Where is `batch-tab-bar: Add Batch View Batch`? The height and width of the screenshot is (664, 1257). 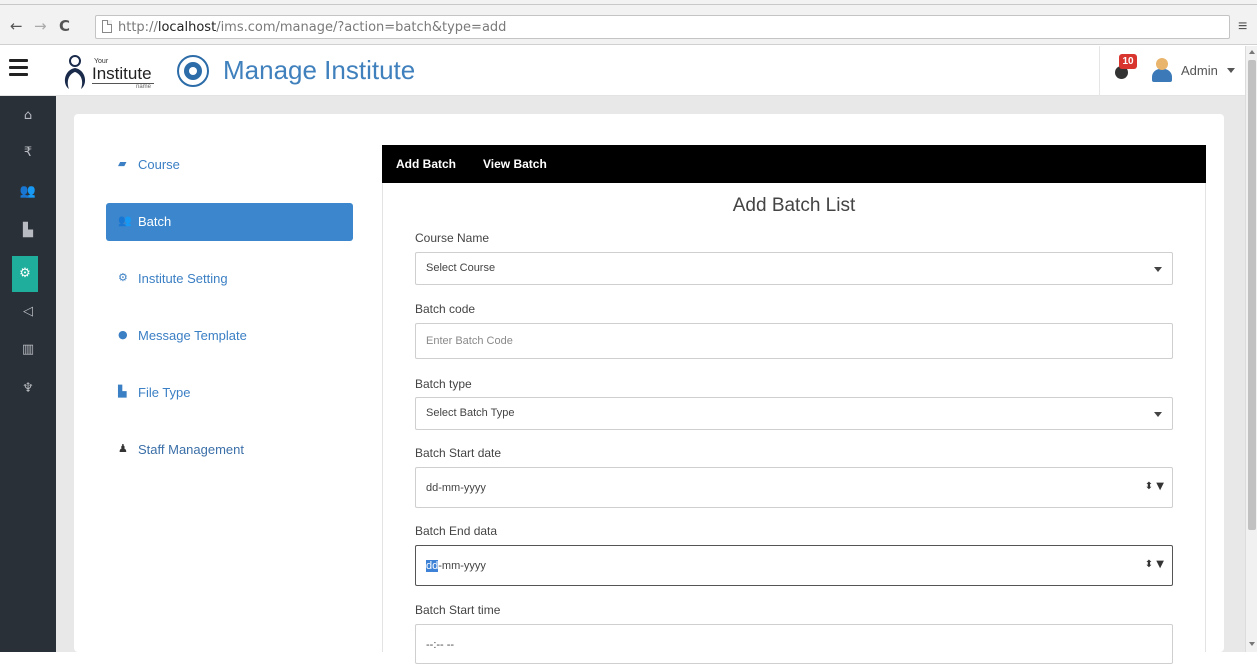
batch-tab-bar: Add Batch View Batch is located at coordinates (794, 164).